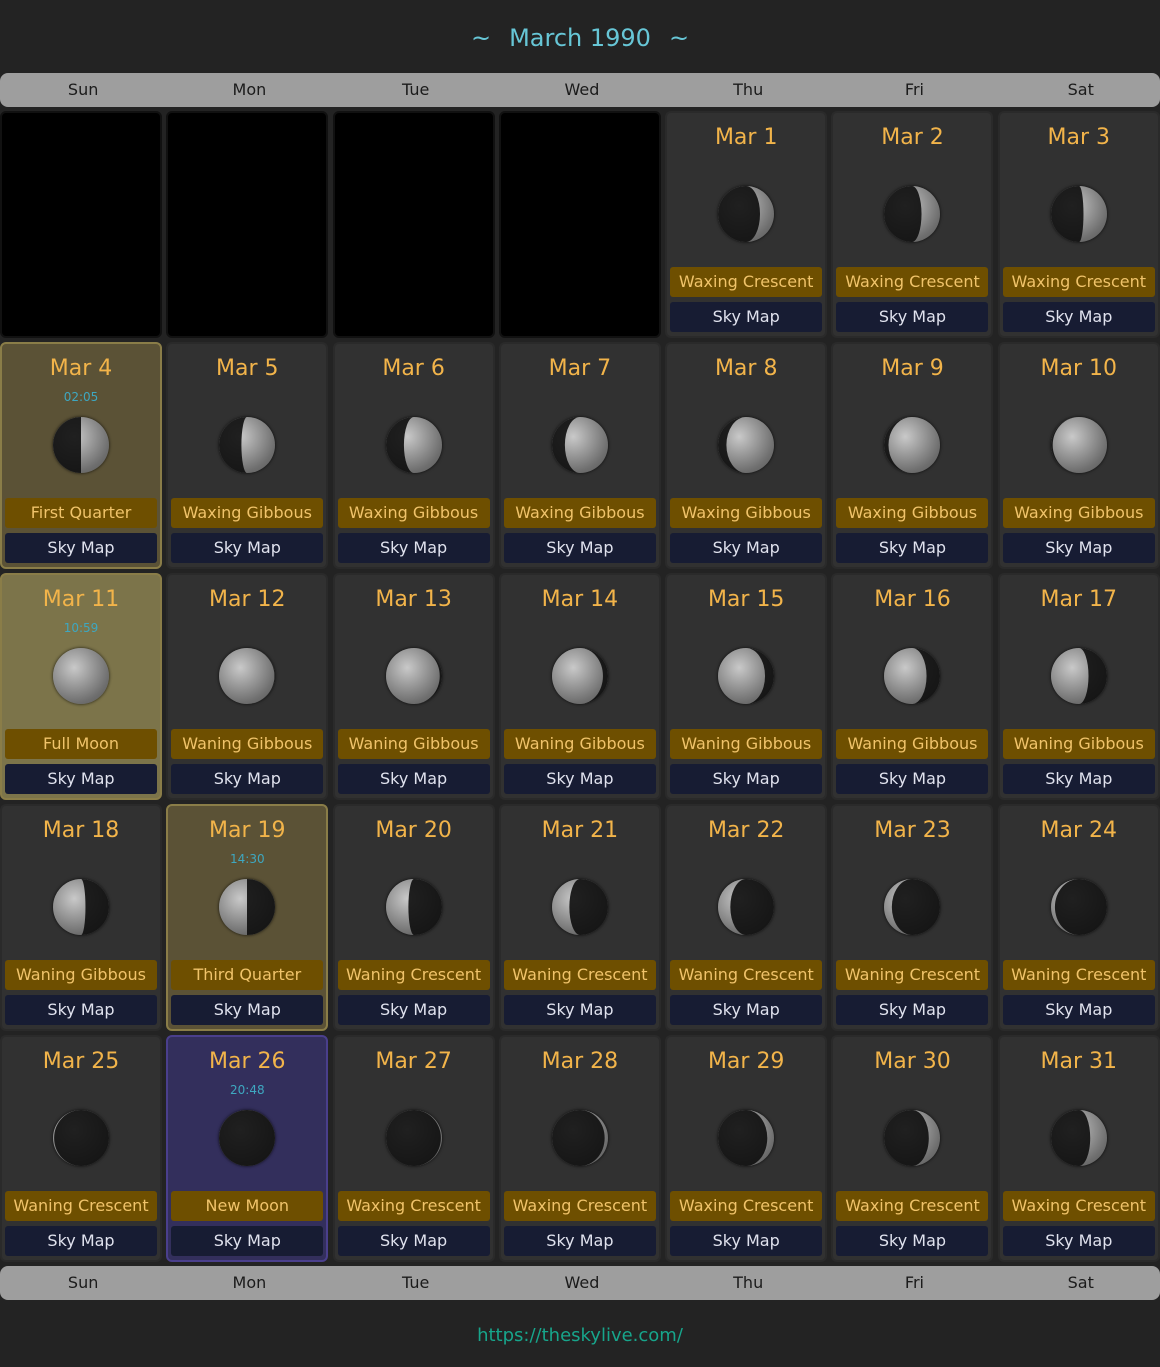  What do you see at coordinates (580, 830) in the screenshot?
I see `day-date: Mar 21` at bounding box center [580, 830].